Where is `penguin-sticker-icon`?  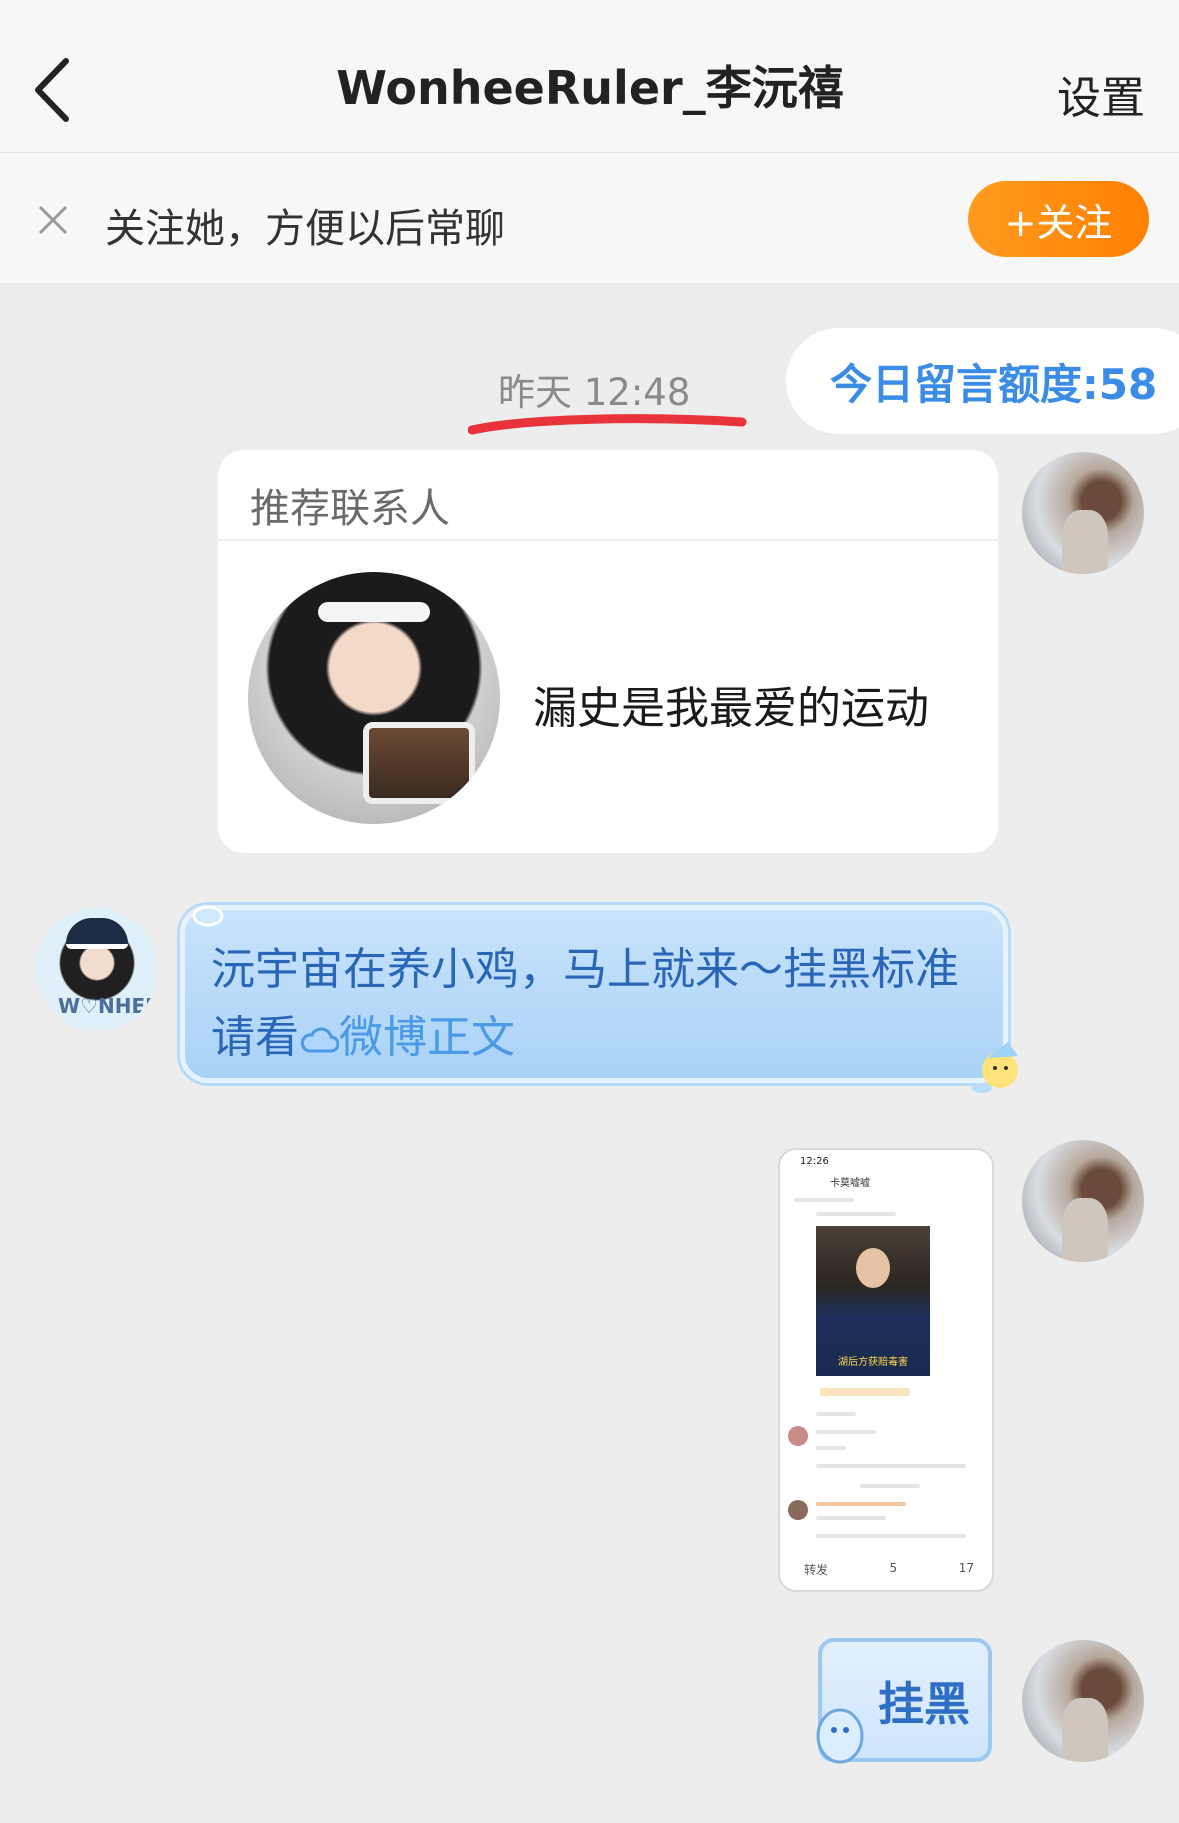 penguin-sticker-icon is located at coordinates (840, 1736).